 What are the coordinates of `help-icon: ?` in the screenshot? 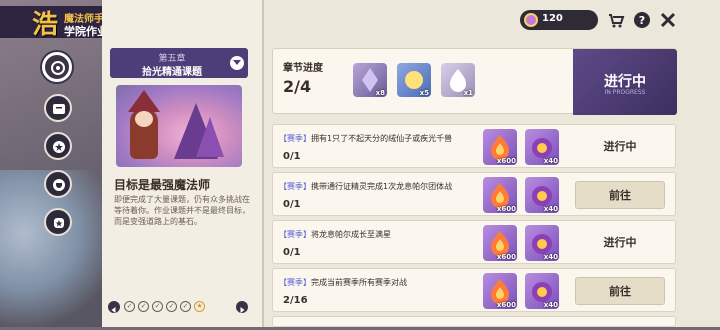 It's located at (642, 20).